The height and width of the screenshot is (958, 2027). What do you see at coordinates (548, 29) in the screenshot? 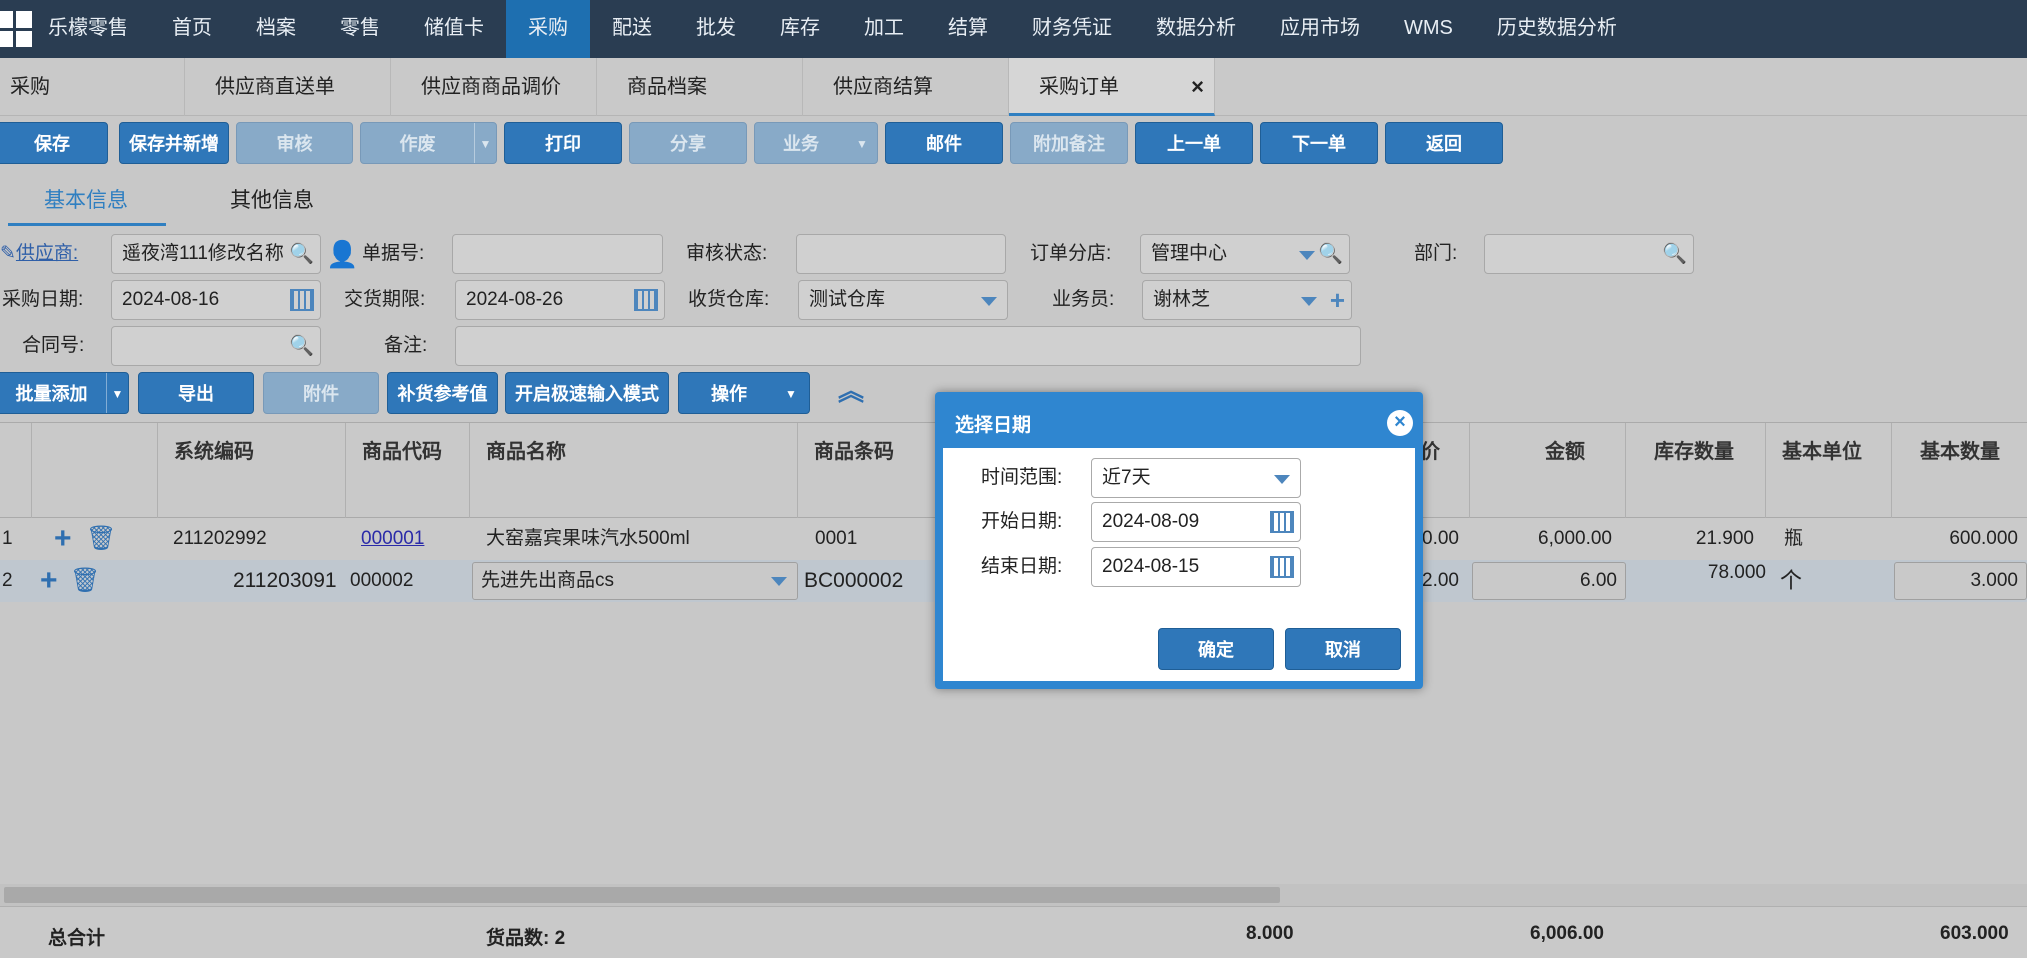
I see `nav-item-purchase: 采购` at bounding box center [548, 29].